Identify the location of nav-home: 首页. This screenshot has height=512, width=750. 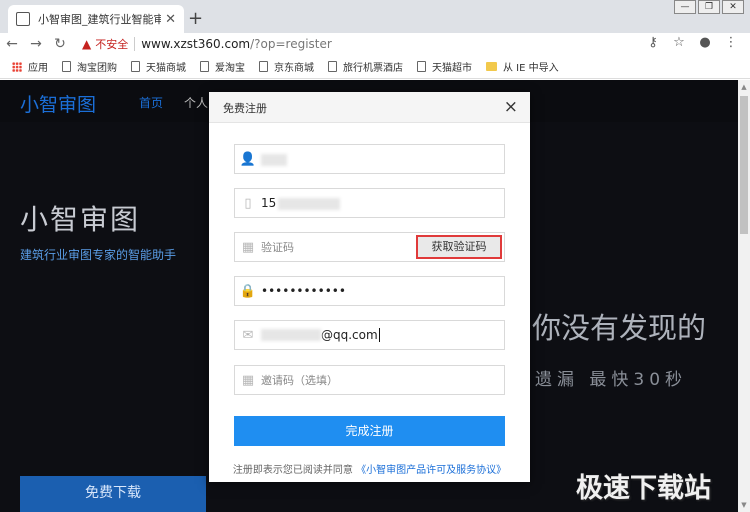
(151, 102).